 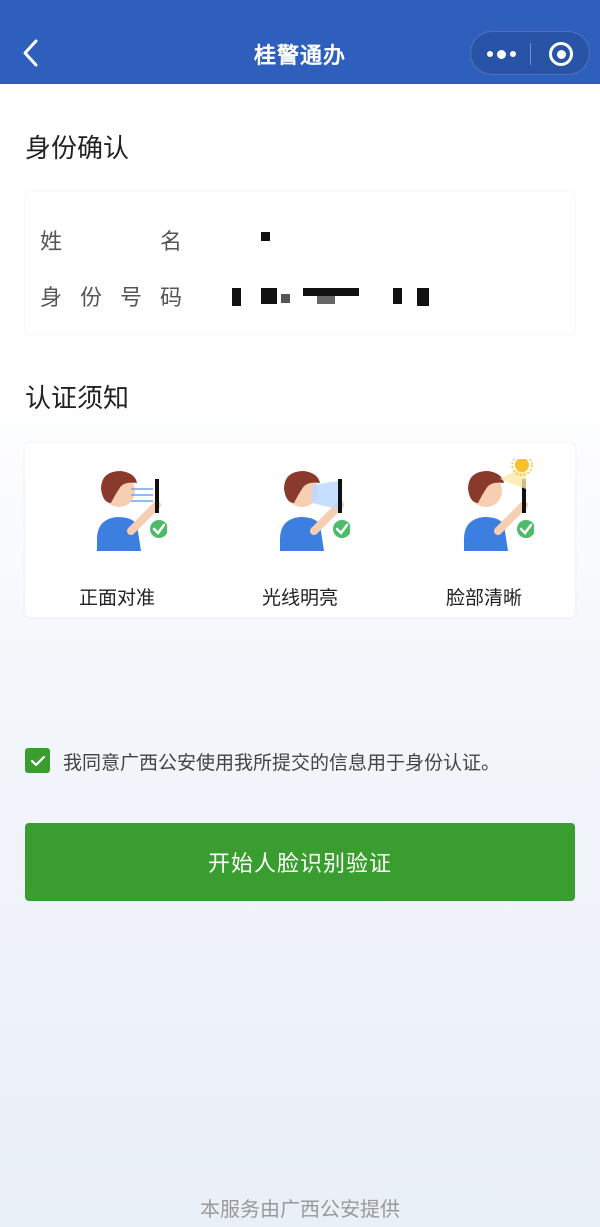 I want to click on footer-provider-text: 本服务由广西公安提供, so click(x=300, y=1209).